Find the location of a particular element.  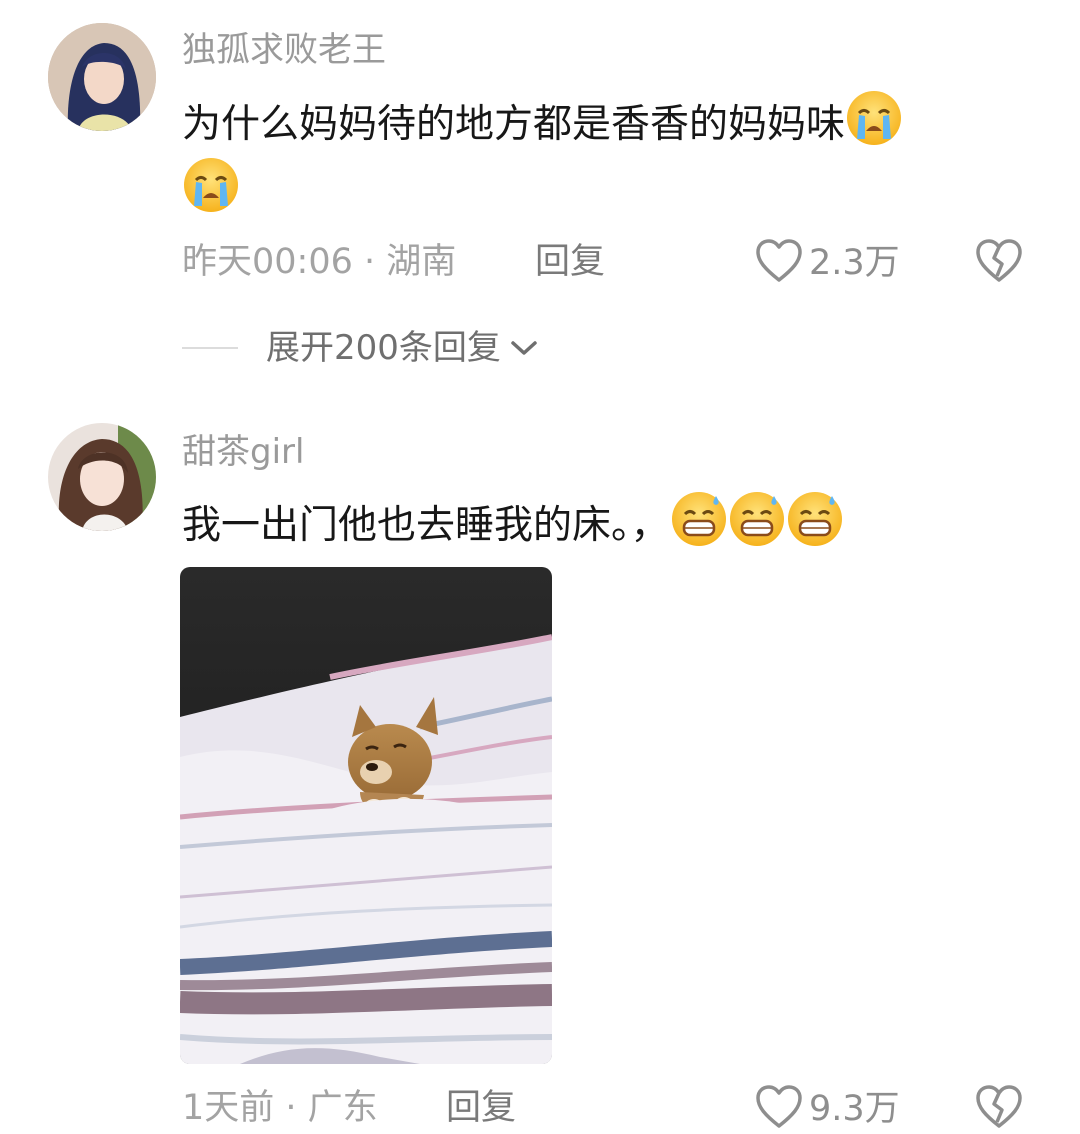

like-count: 2.3万 is located at coordinates (854, 263).